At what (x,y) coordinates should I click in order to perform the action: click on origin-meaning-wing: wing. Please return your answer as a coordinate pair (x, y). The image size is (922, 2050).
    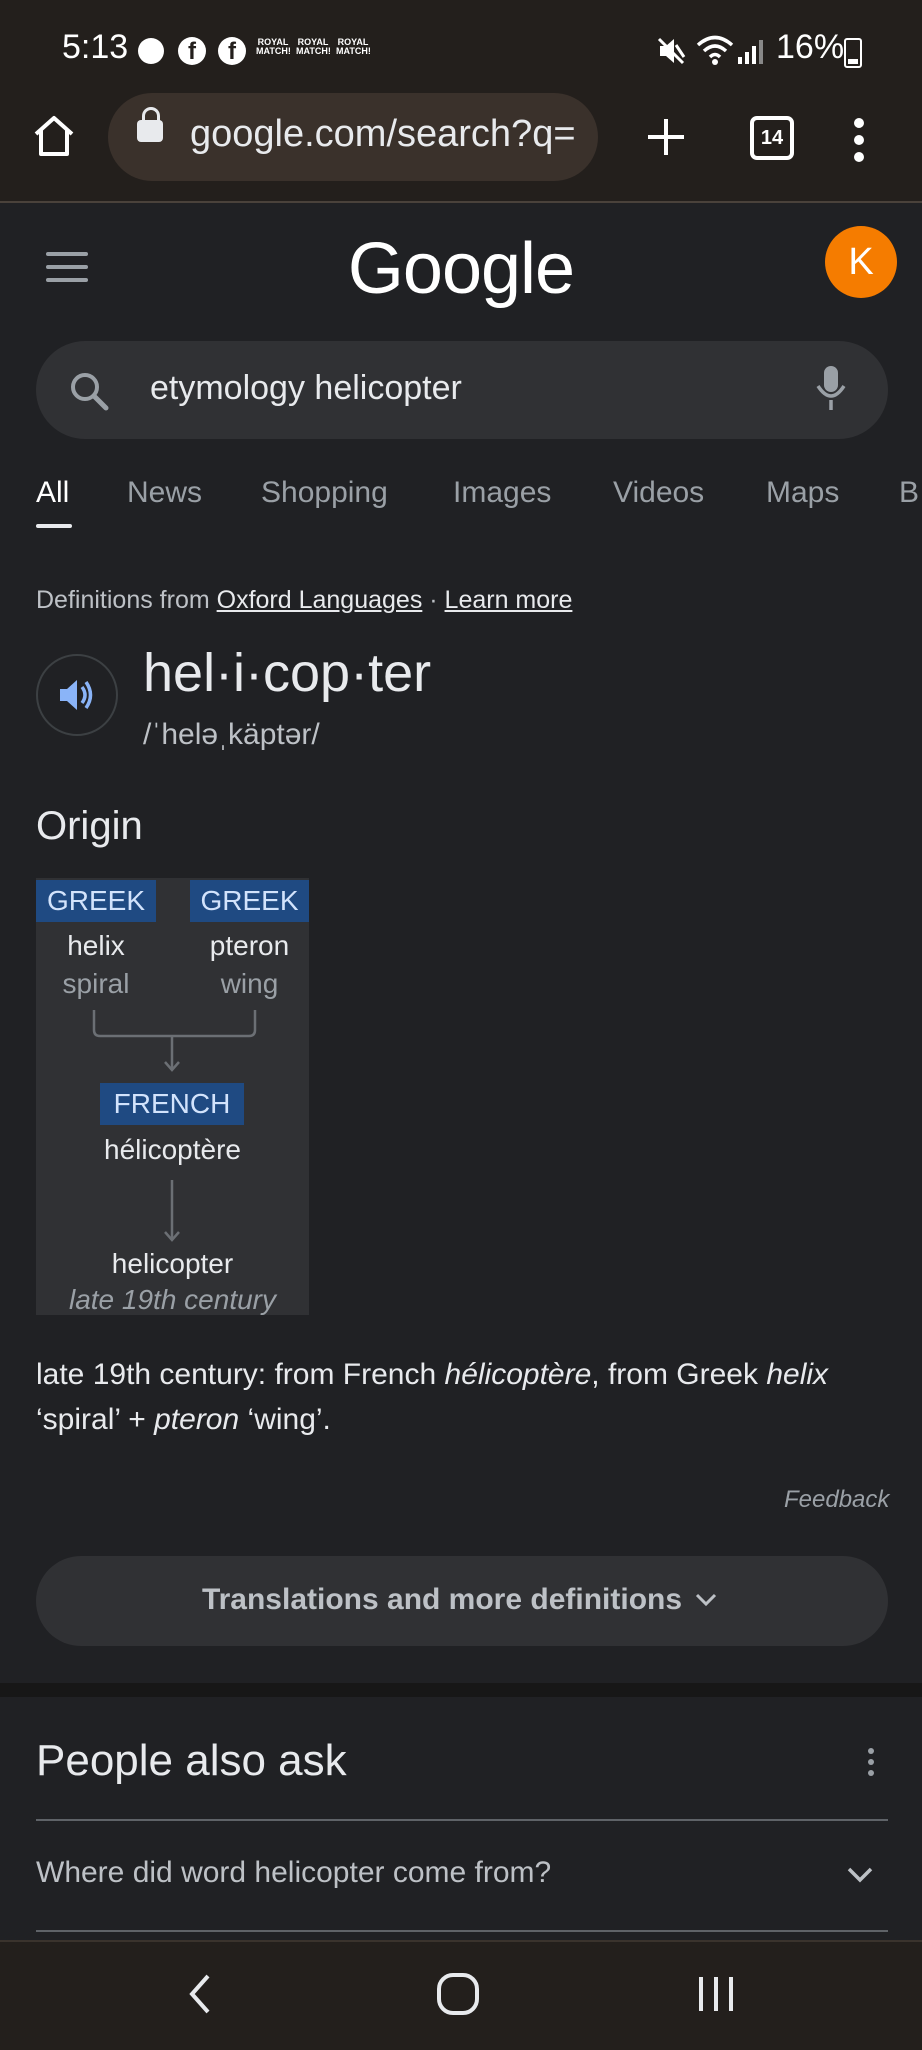
    Looking at the image, I should click on (249, 983).